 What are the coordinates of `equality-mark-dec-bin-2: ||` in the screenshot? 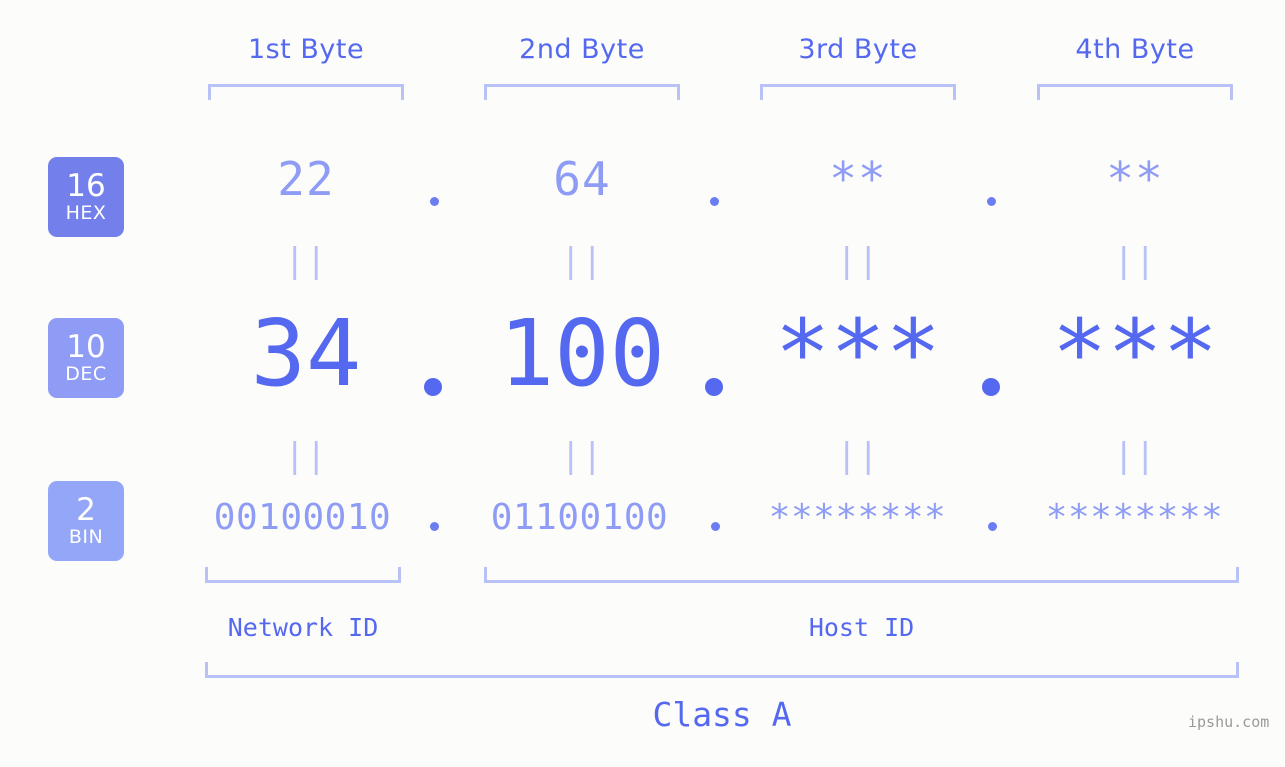 It's located at (582, 456).